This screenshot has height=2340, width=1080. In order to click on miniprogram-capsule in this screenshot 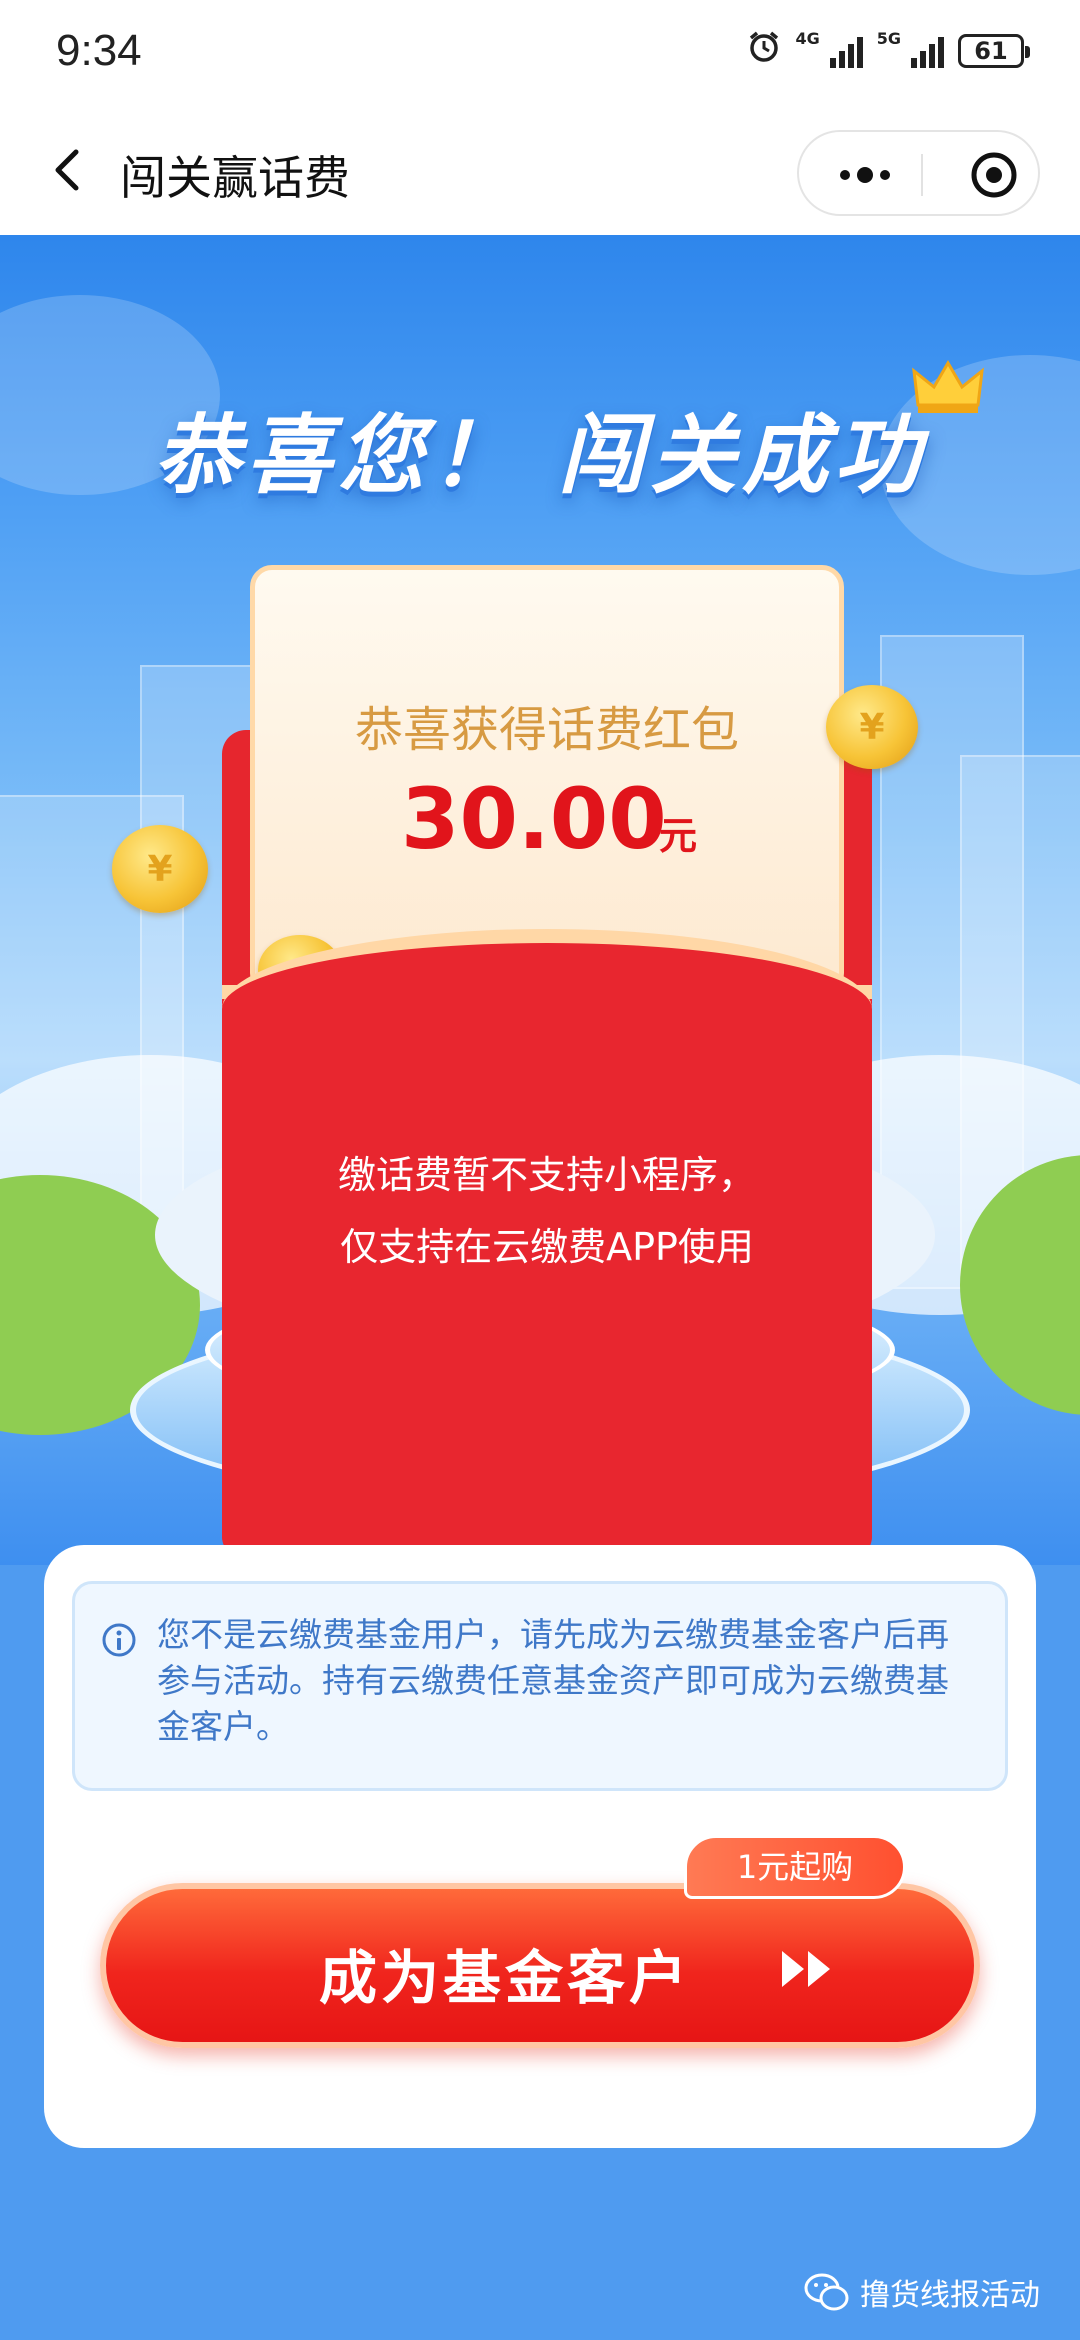, I will do `click(918, 173)`.